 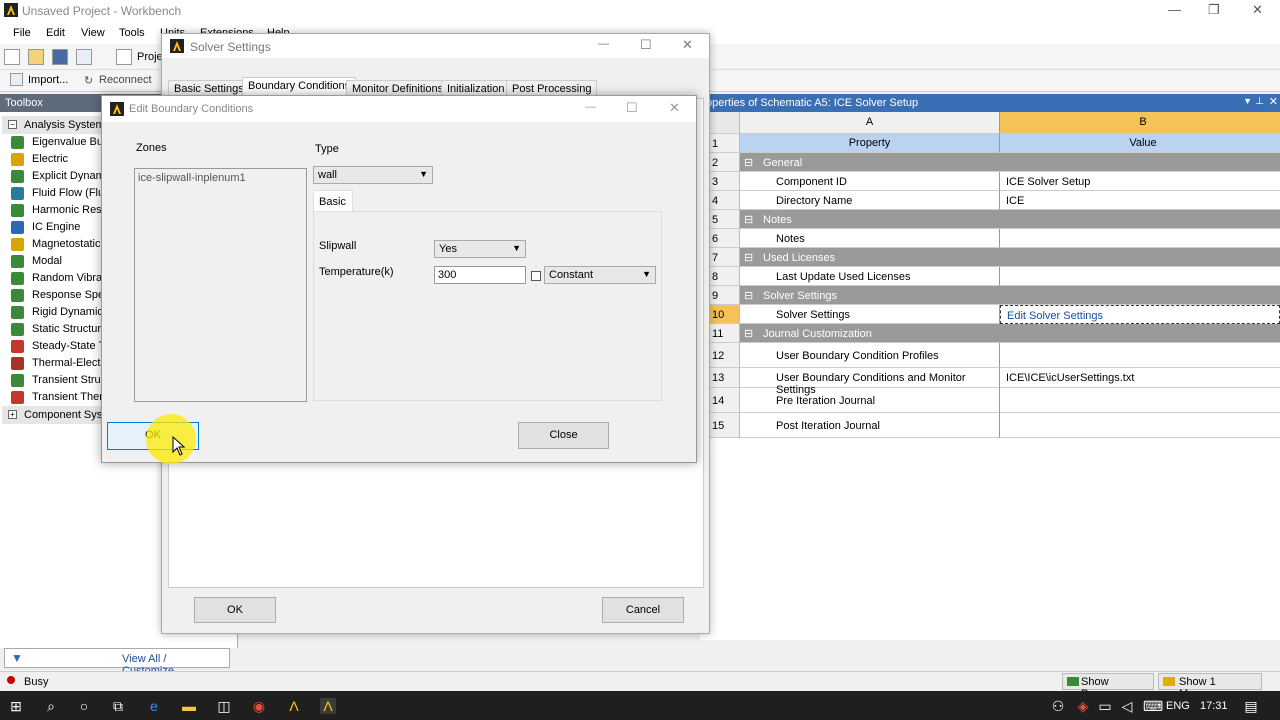 I want to click on group-row: 7 ⊟ Used Licenses, so click(x=990, y=257).